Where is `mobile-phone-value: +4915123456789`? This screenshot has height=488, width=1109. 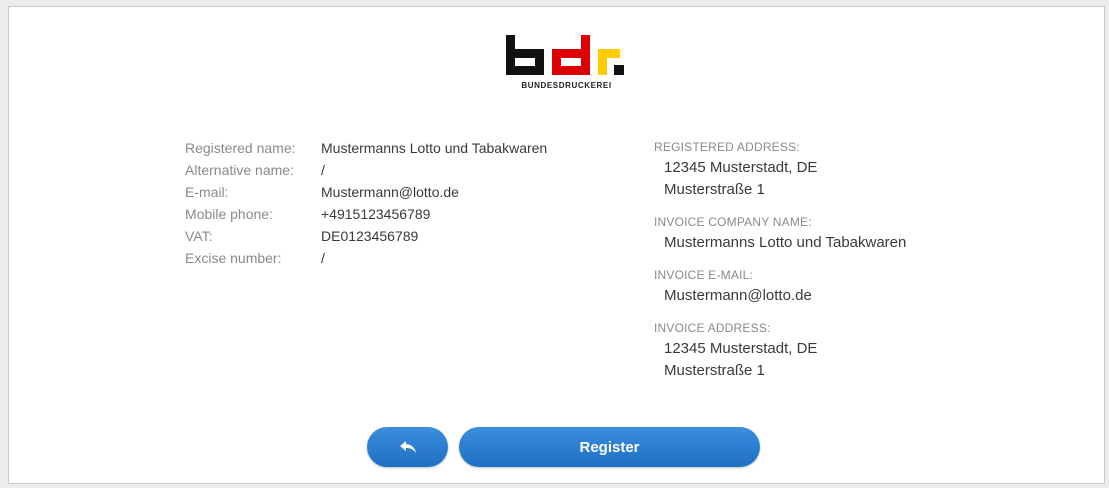
mobile-phone-value: +4915123456789 is located at coordinates (376, 214).